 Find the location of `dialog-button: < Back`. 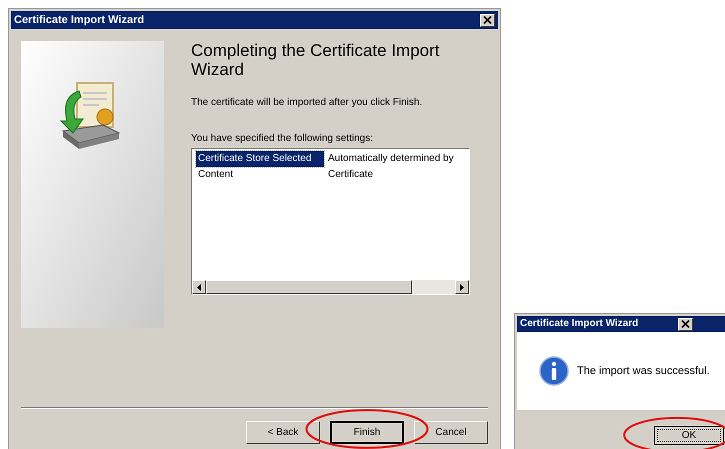

dialog-button: < Back is located at coordinates (283, 432).